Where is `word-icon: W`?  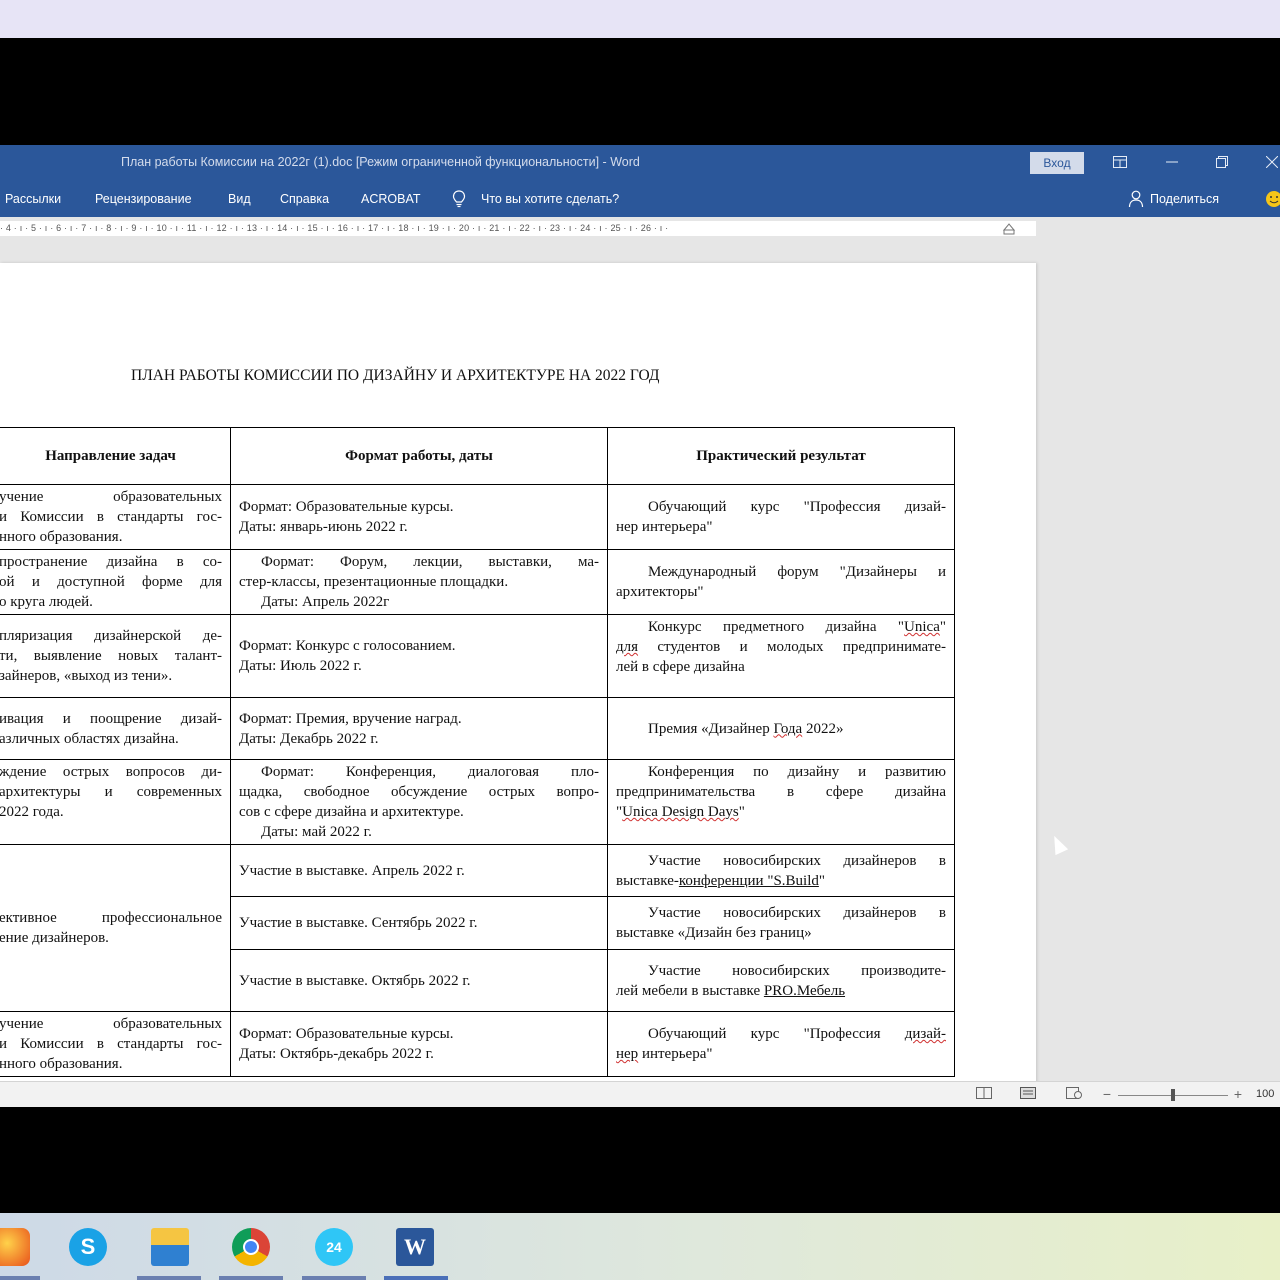
word-icon: W is located at coordinates (415, 1247).